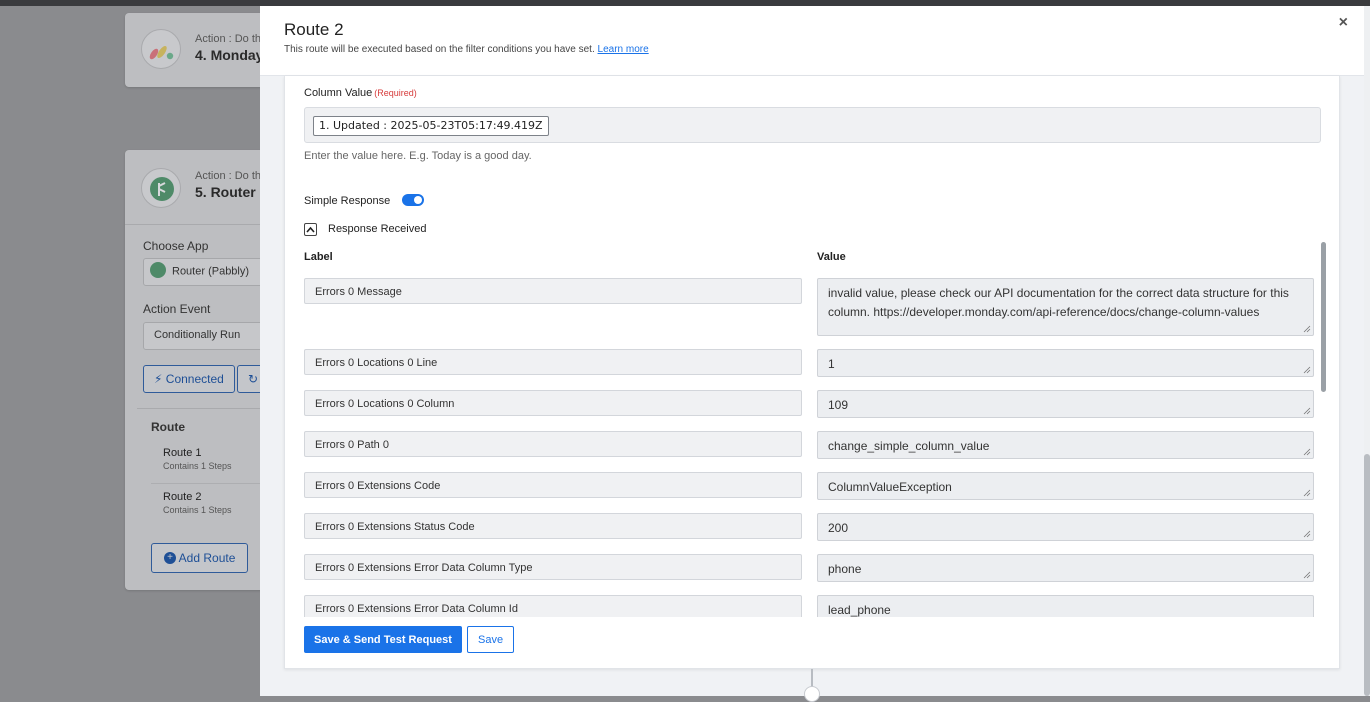 Image resolution: width=1370 pixels, height=702 pixels. What do you see at coordinates (207, 558) in the screenshot?
I see `add-route-label: Add Route` at bounding box center [207, 558].